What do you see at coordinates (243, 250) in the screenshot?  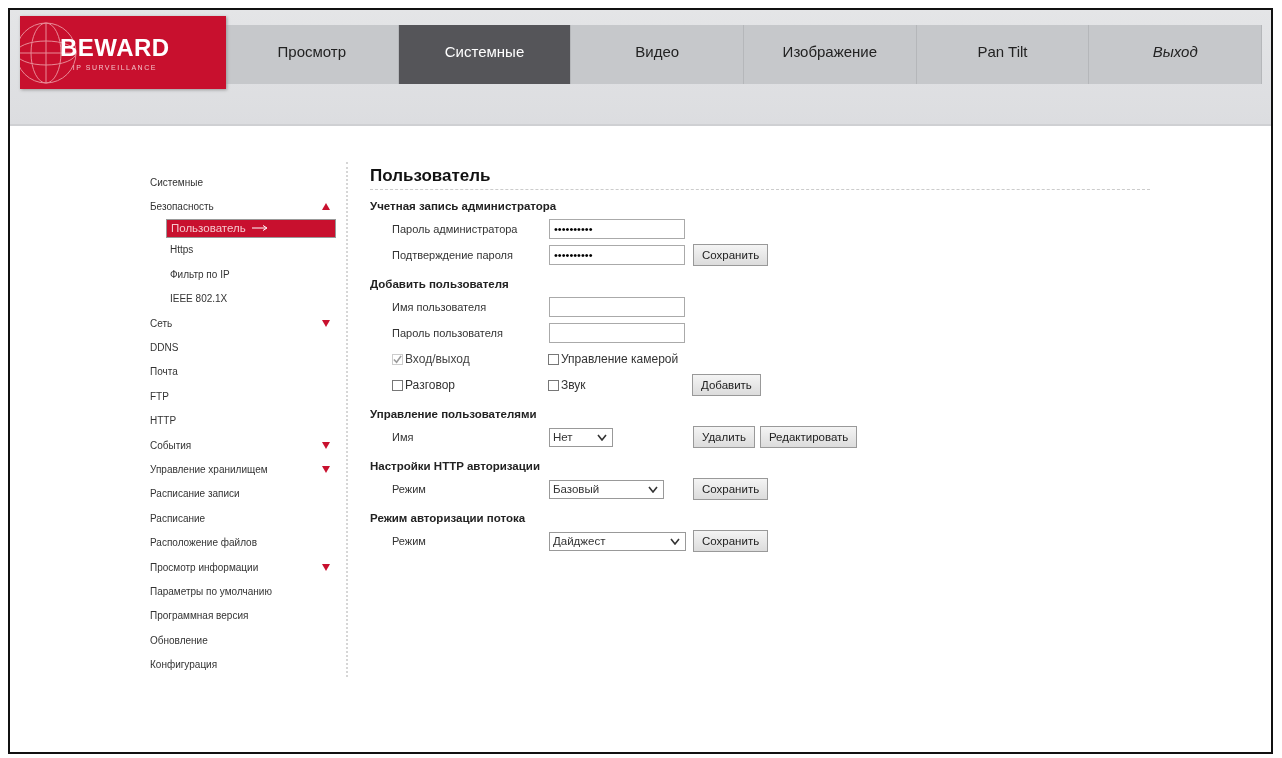 I see `sidebar-item: Https` at bounding box center [243, 250].